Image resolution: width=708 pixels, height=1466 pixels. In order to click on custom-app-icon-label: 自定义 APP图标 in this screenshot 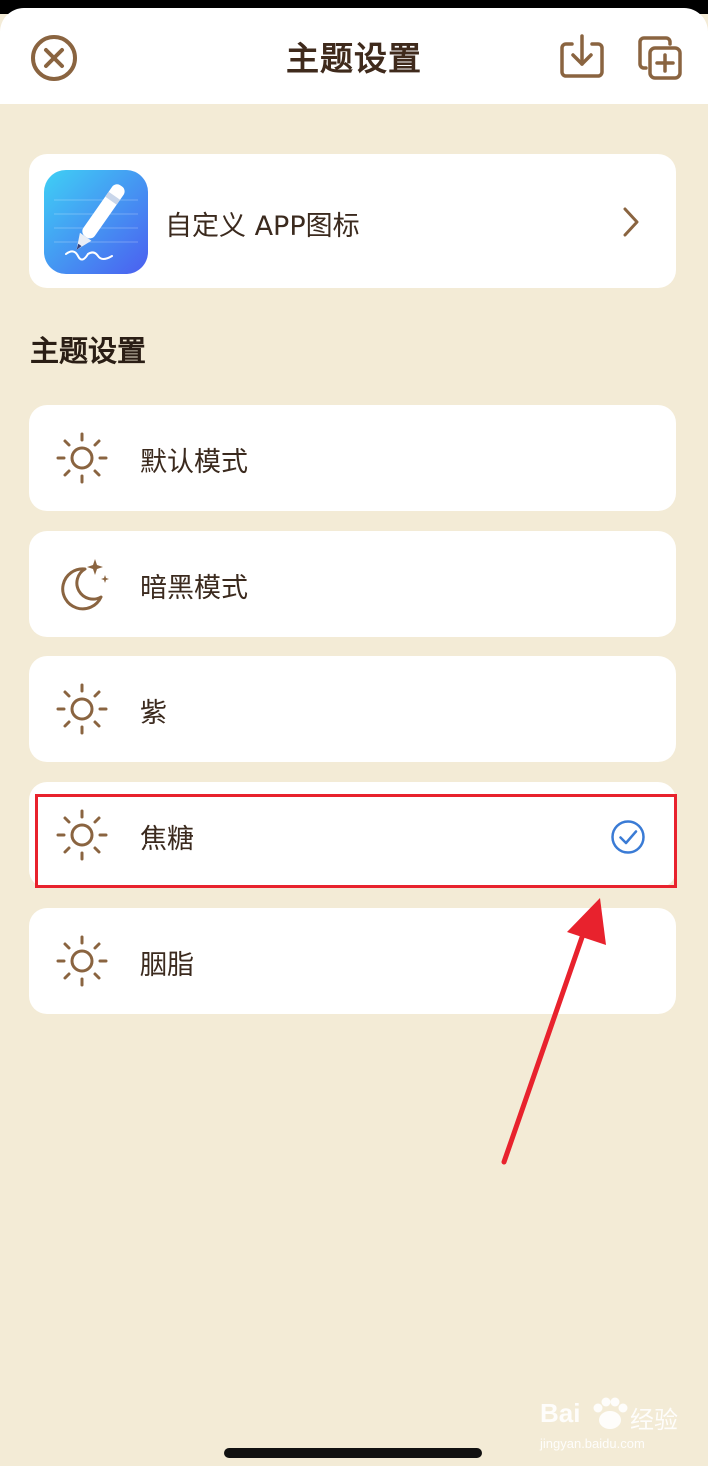, I will do `click(262, 226)`.